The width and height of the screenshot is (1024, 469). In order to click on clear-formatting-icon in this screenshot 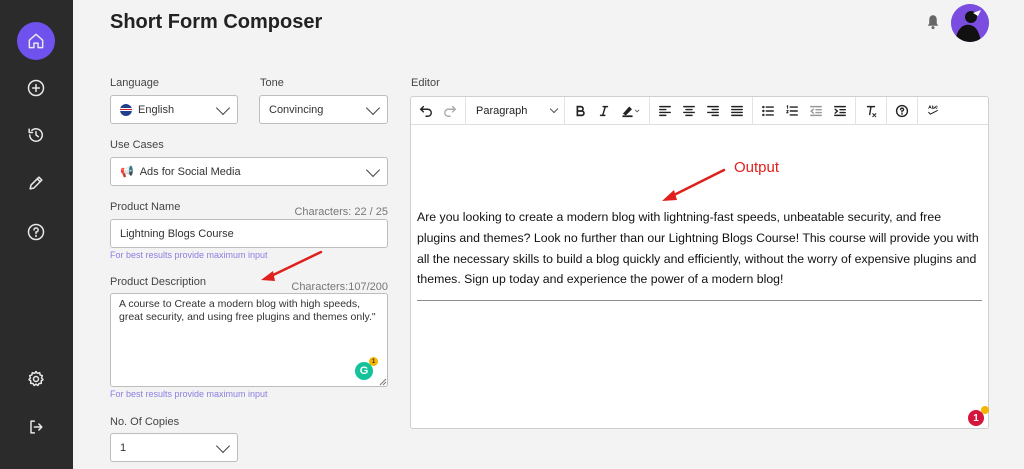, I will do `click(871, 111)`.